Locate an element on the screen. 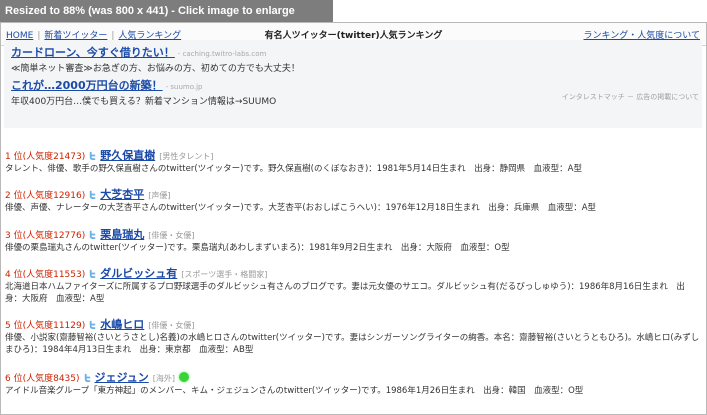  rank-number: 5 位(人気度11129) is located at coordinates (45, 326).